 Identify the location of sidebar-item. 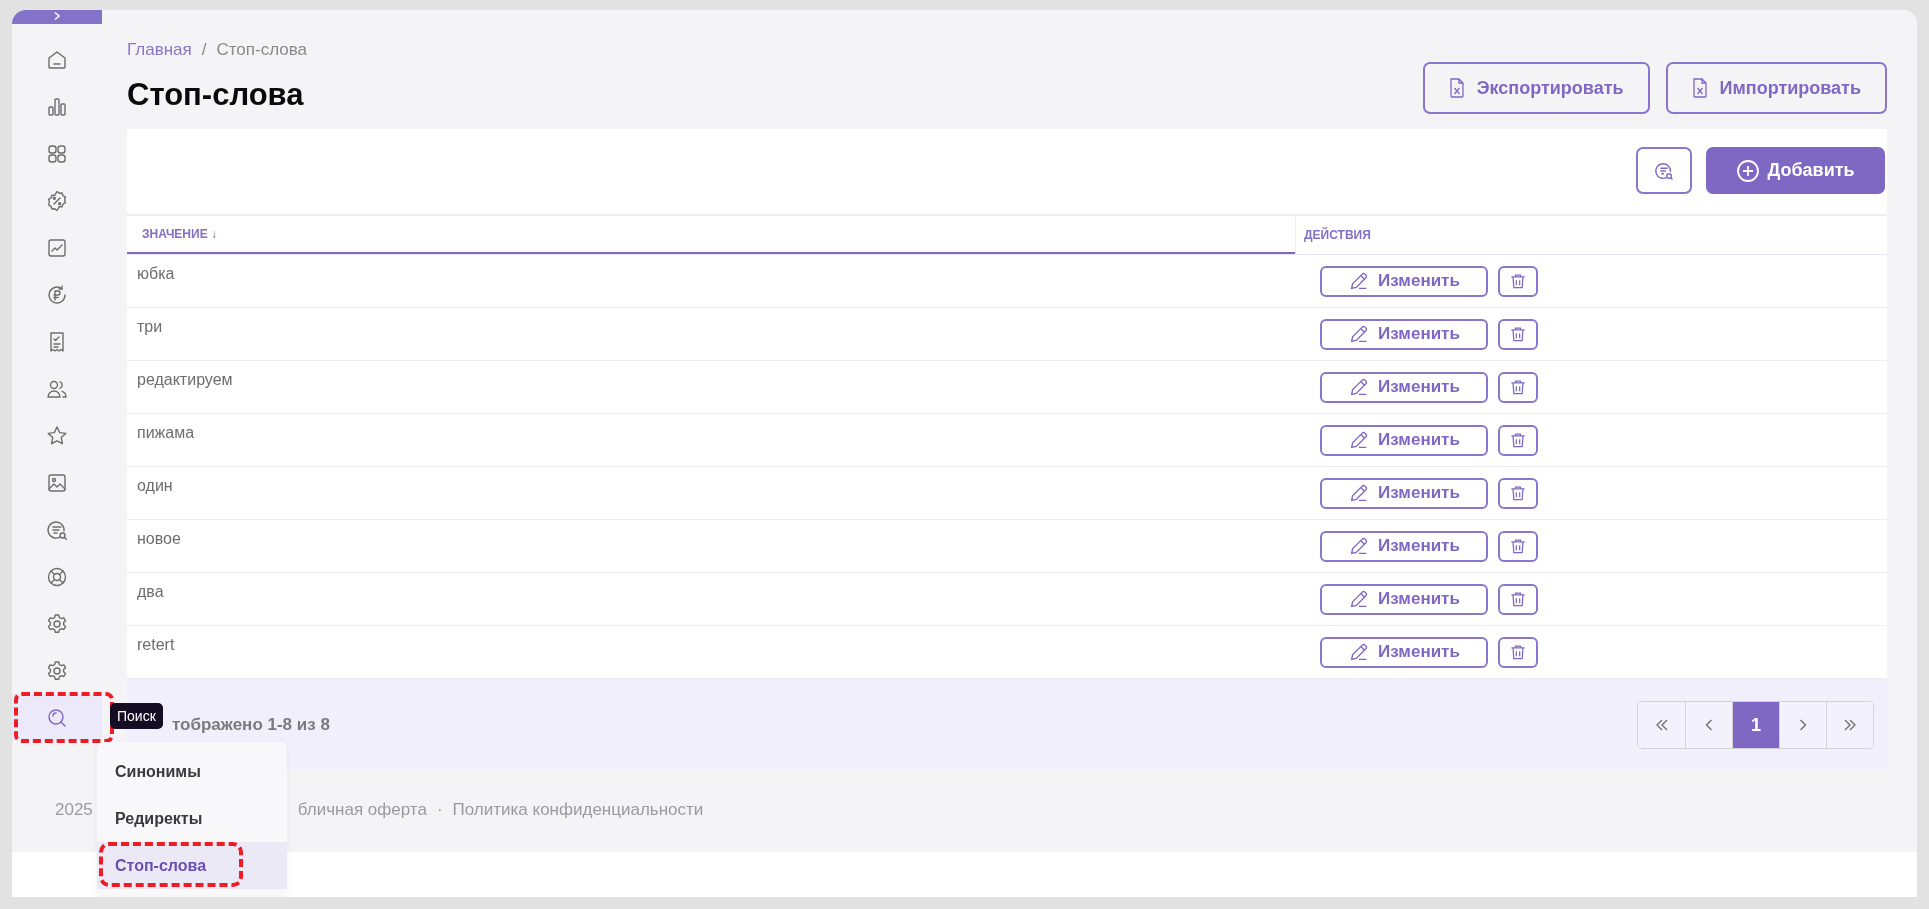
(57, 717).